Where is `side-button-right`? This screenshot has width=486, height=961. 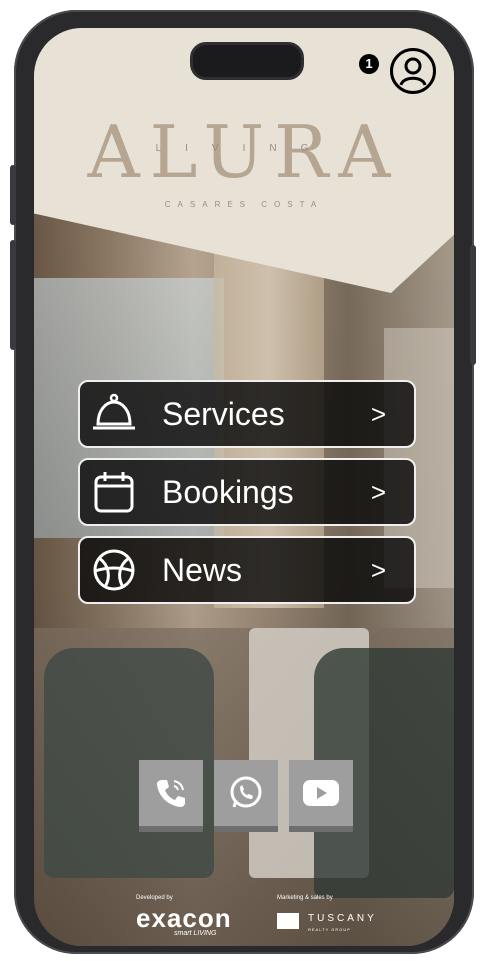
side-button-right is located at coordinates (473, 305).